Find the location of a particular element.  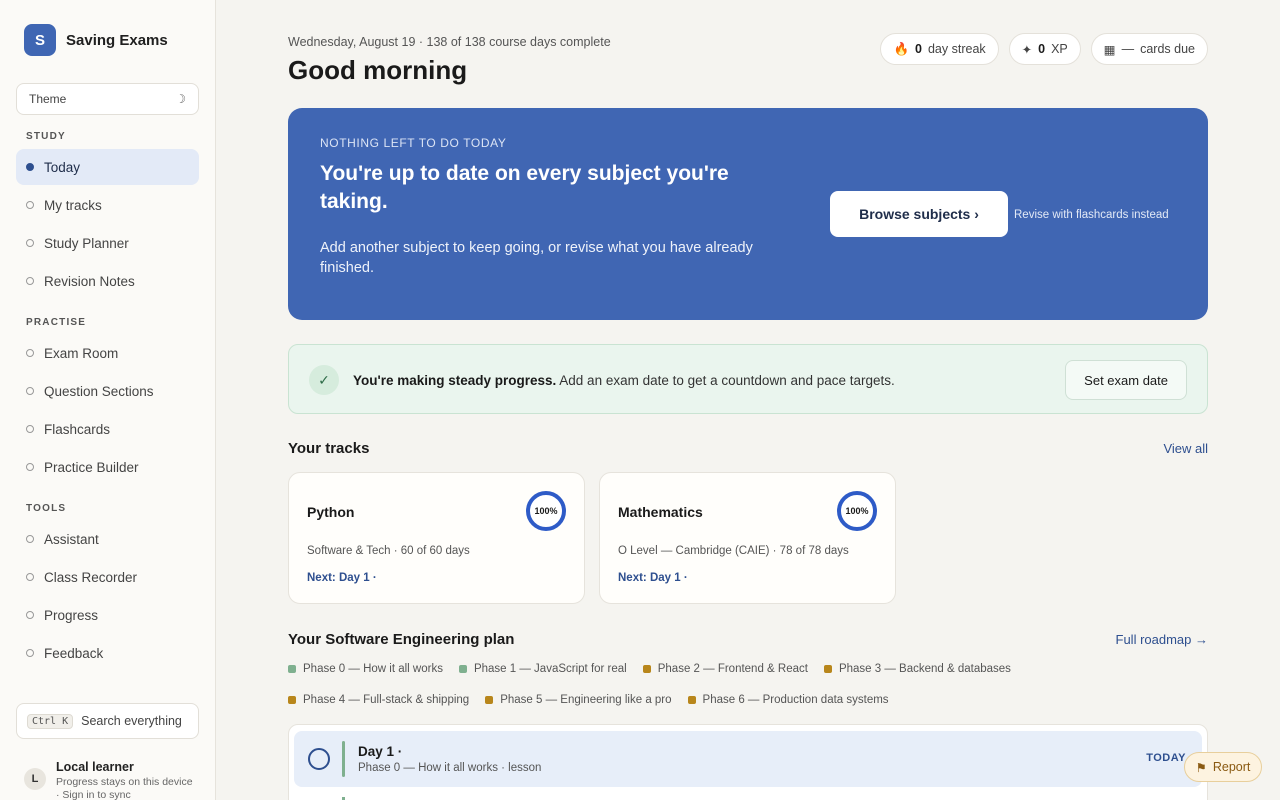

sidebar-item-flashcards: Flashcards is located at coordinates (107, 429).